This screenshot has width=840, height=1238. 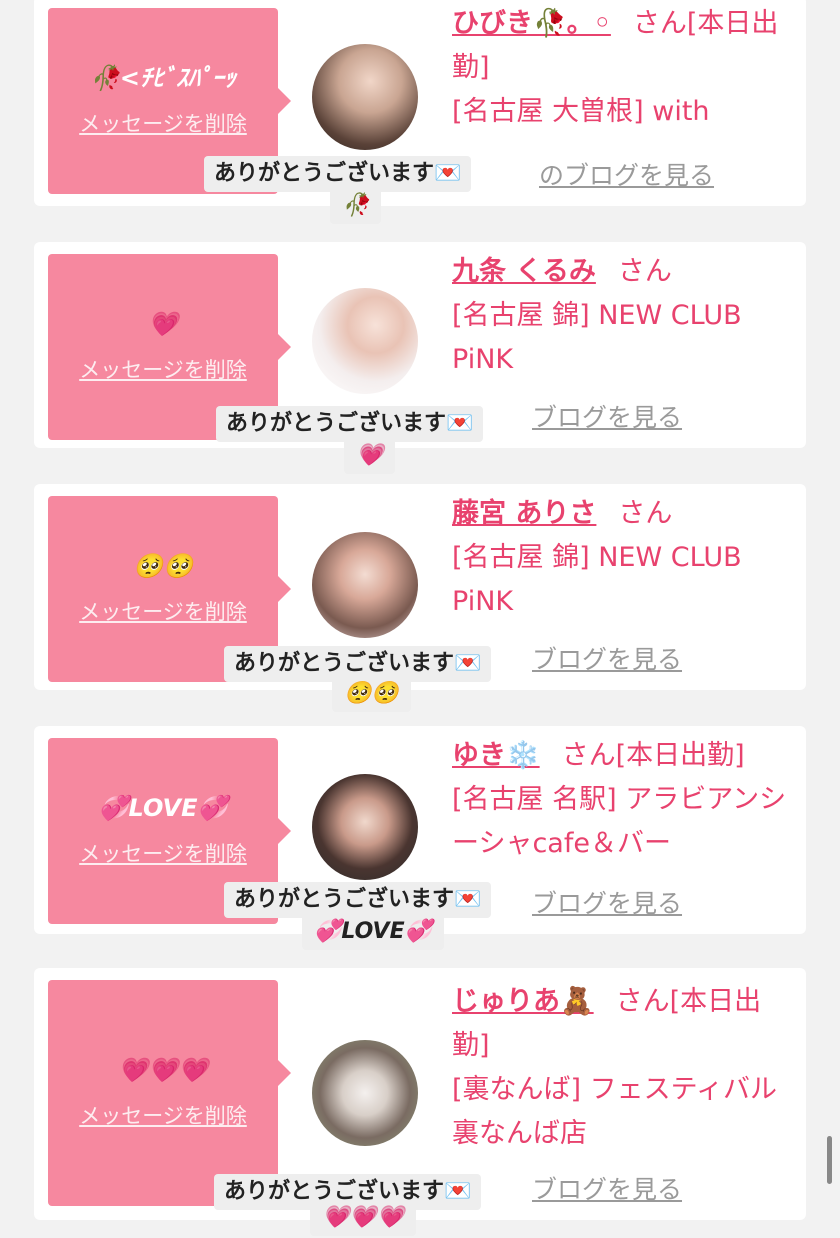 I want to click on reply-emoji: 💞LOVE💞, so click(x=373, y=932).